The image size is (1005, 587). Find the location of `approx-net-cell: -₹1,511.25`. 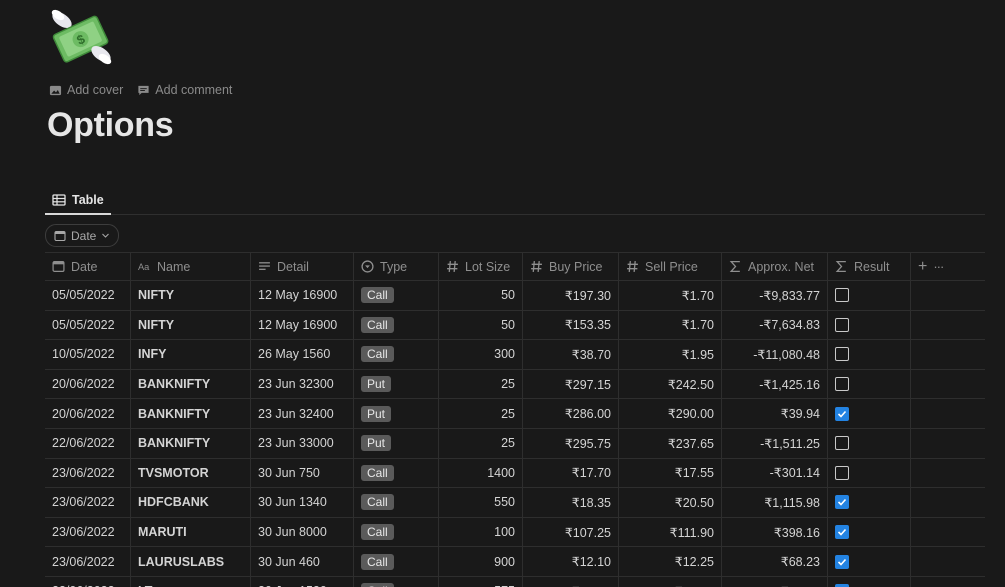

approx-net-cell: -₹1,511.25 is located at coordinates (775, 443).